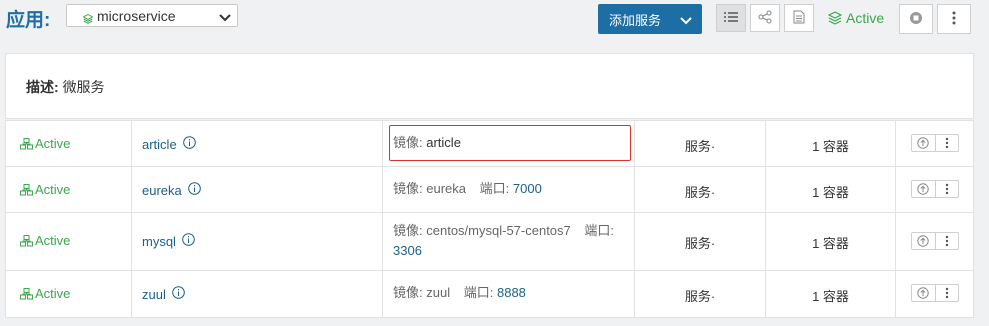  What do you see at coordinates (650, 19) in the screenshot?
I see `add-service-button: 添加服务` at bounding box center [650, 19].